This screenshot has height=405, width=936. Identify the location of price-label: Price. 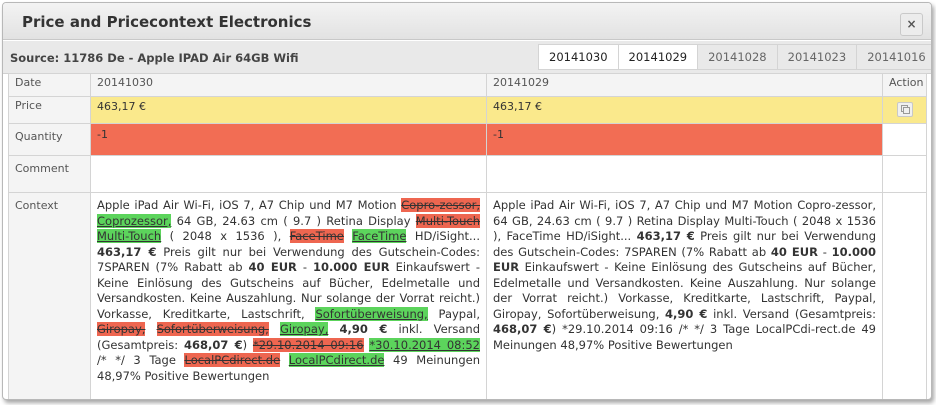
(49, 110).